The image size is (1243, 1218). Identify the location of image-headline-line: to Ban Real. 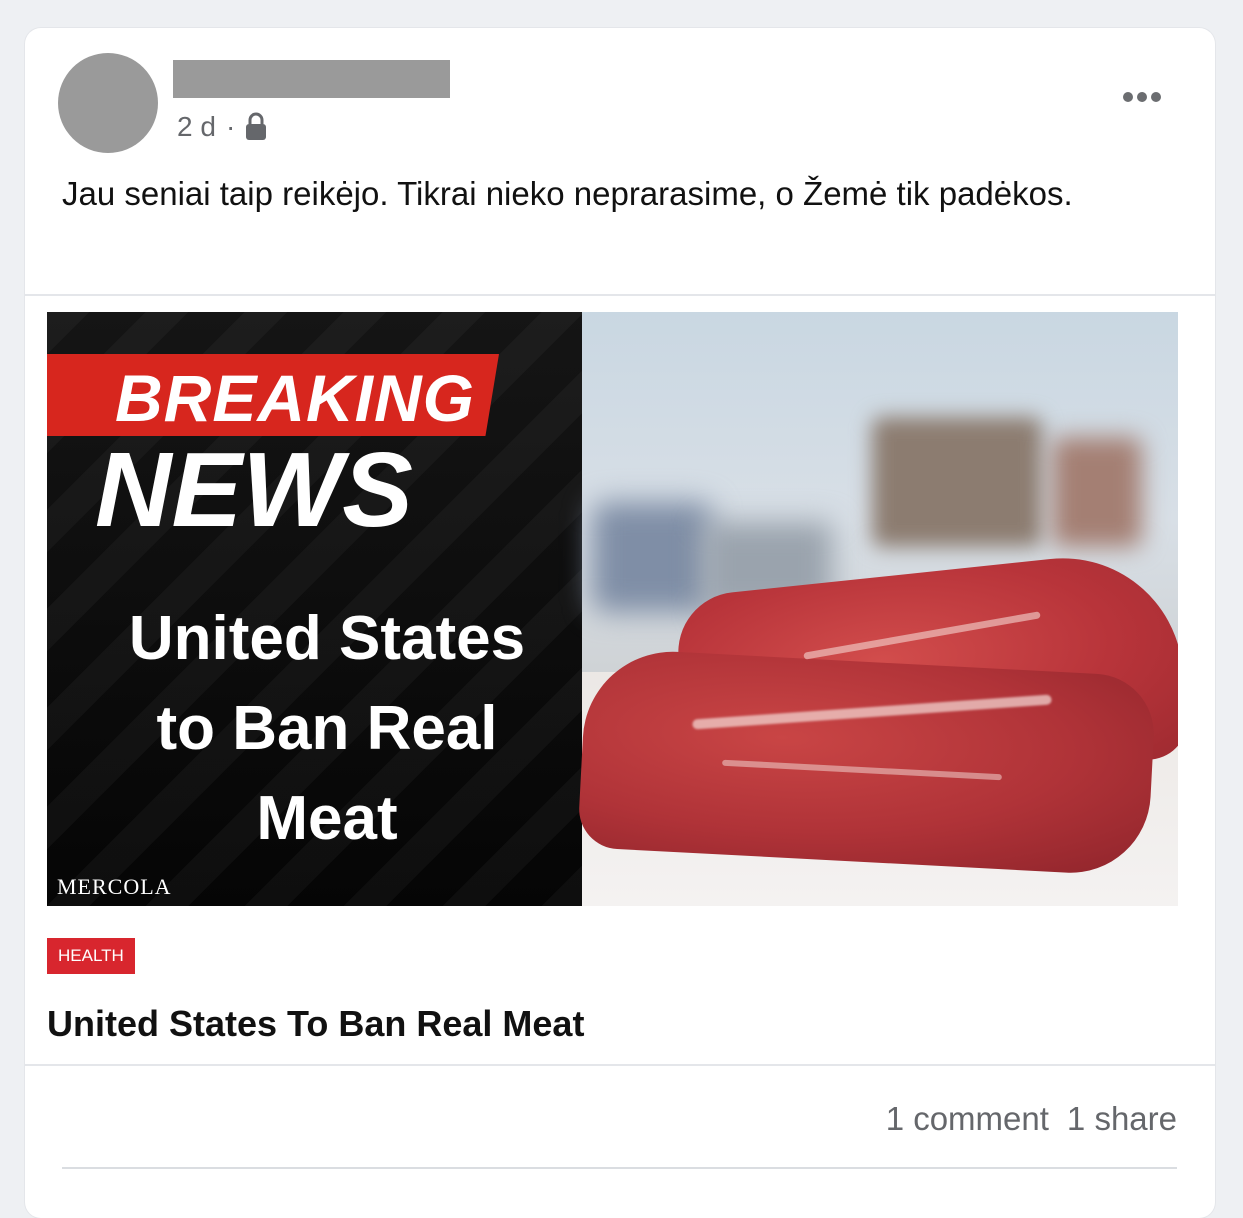
(327, 728).